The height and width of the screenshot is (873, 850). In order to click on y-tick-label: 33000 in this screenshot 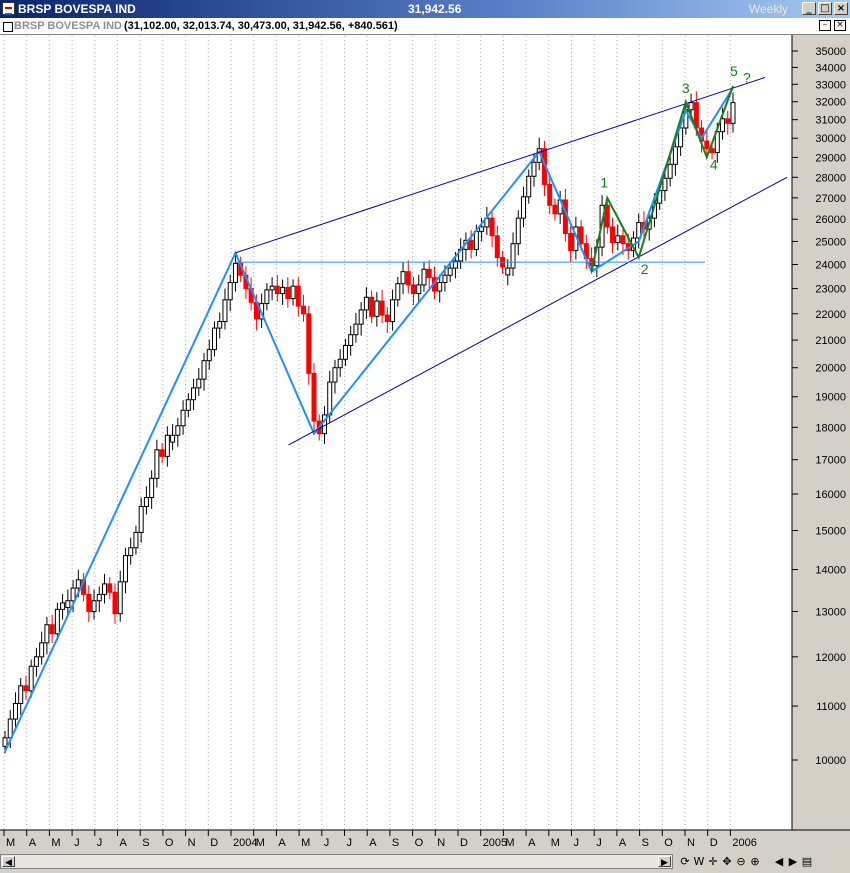, I will do `click(830, 85)`.